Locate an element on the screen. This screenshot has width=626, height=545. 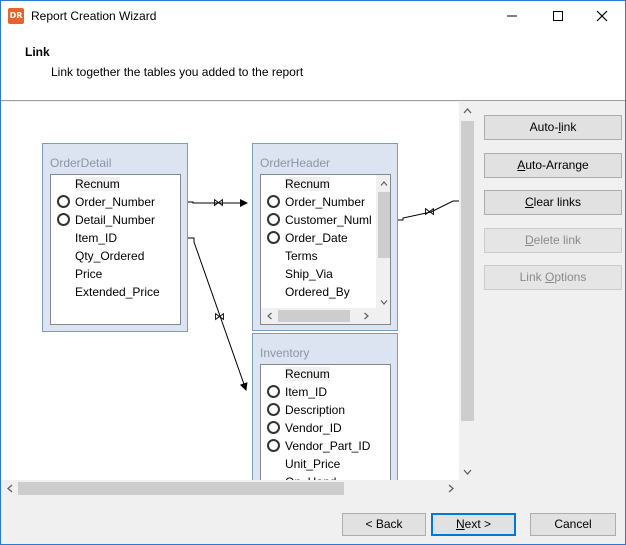
button-label: Auto- is located at coordinates (544, 127).